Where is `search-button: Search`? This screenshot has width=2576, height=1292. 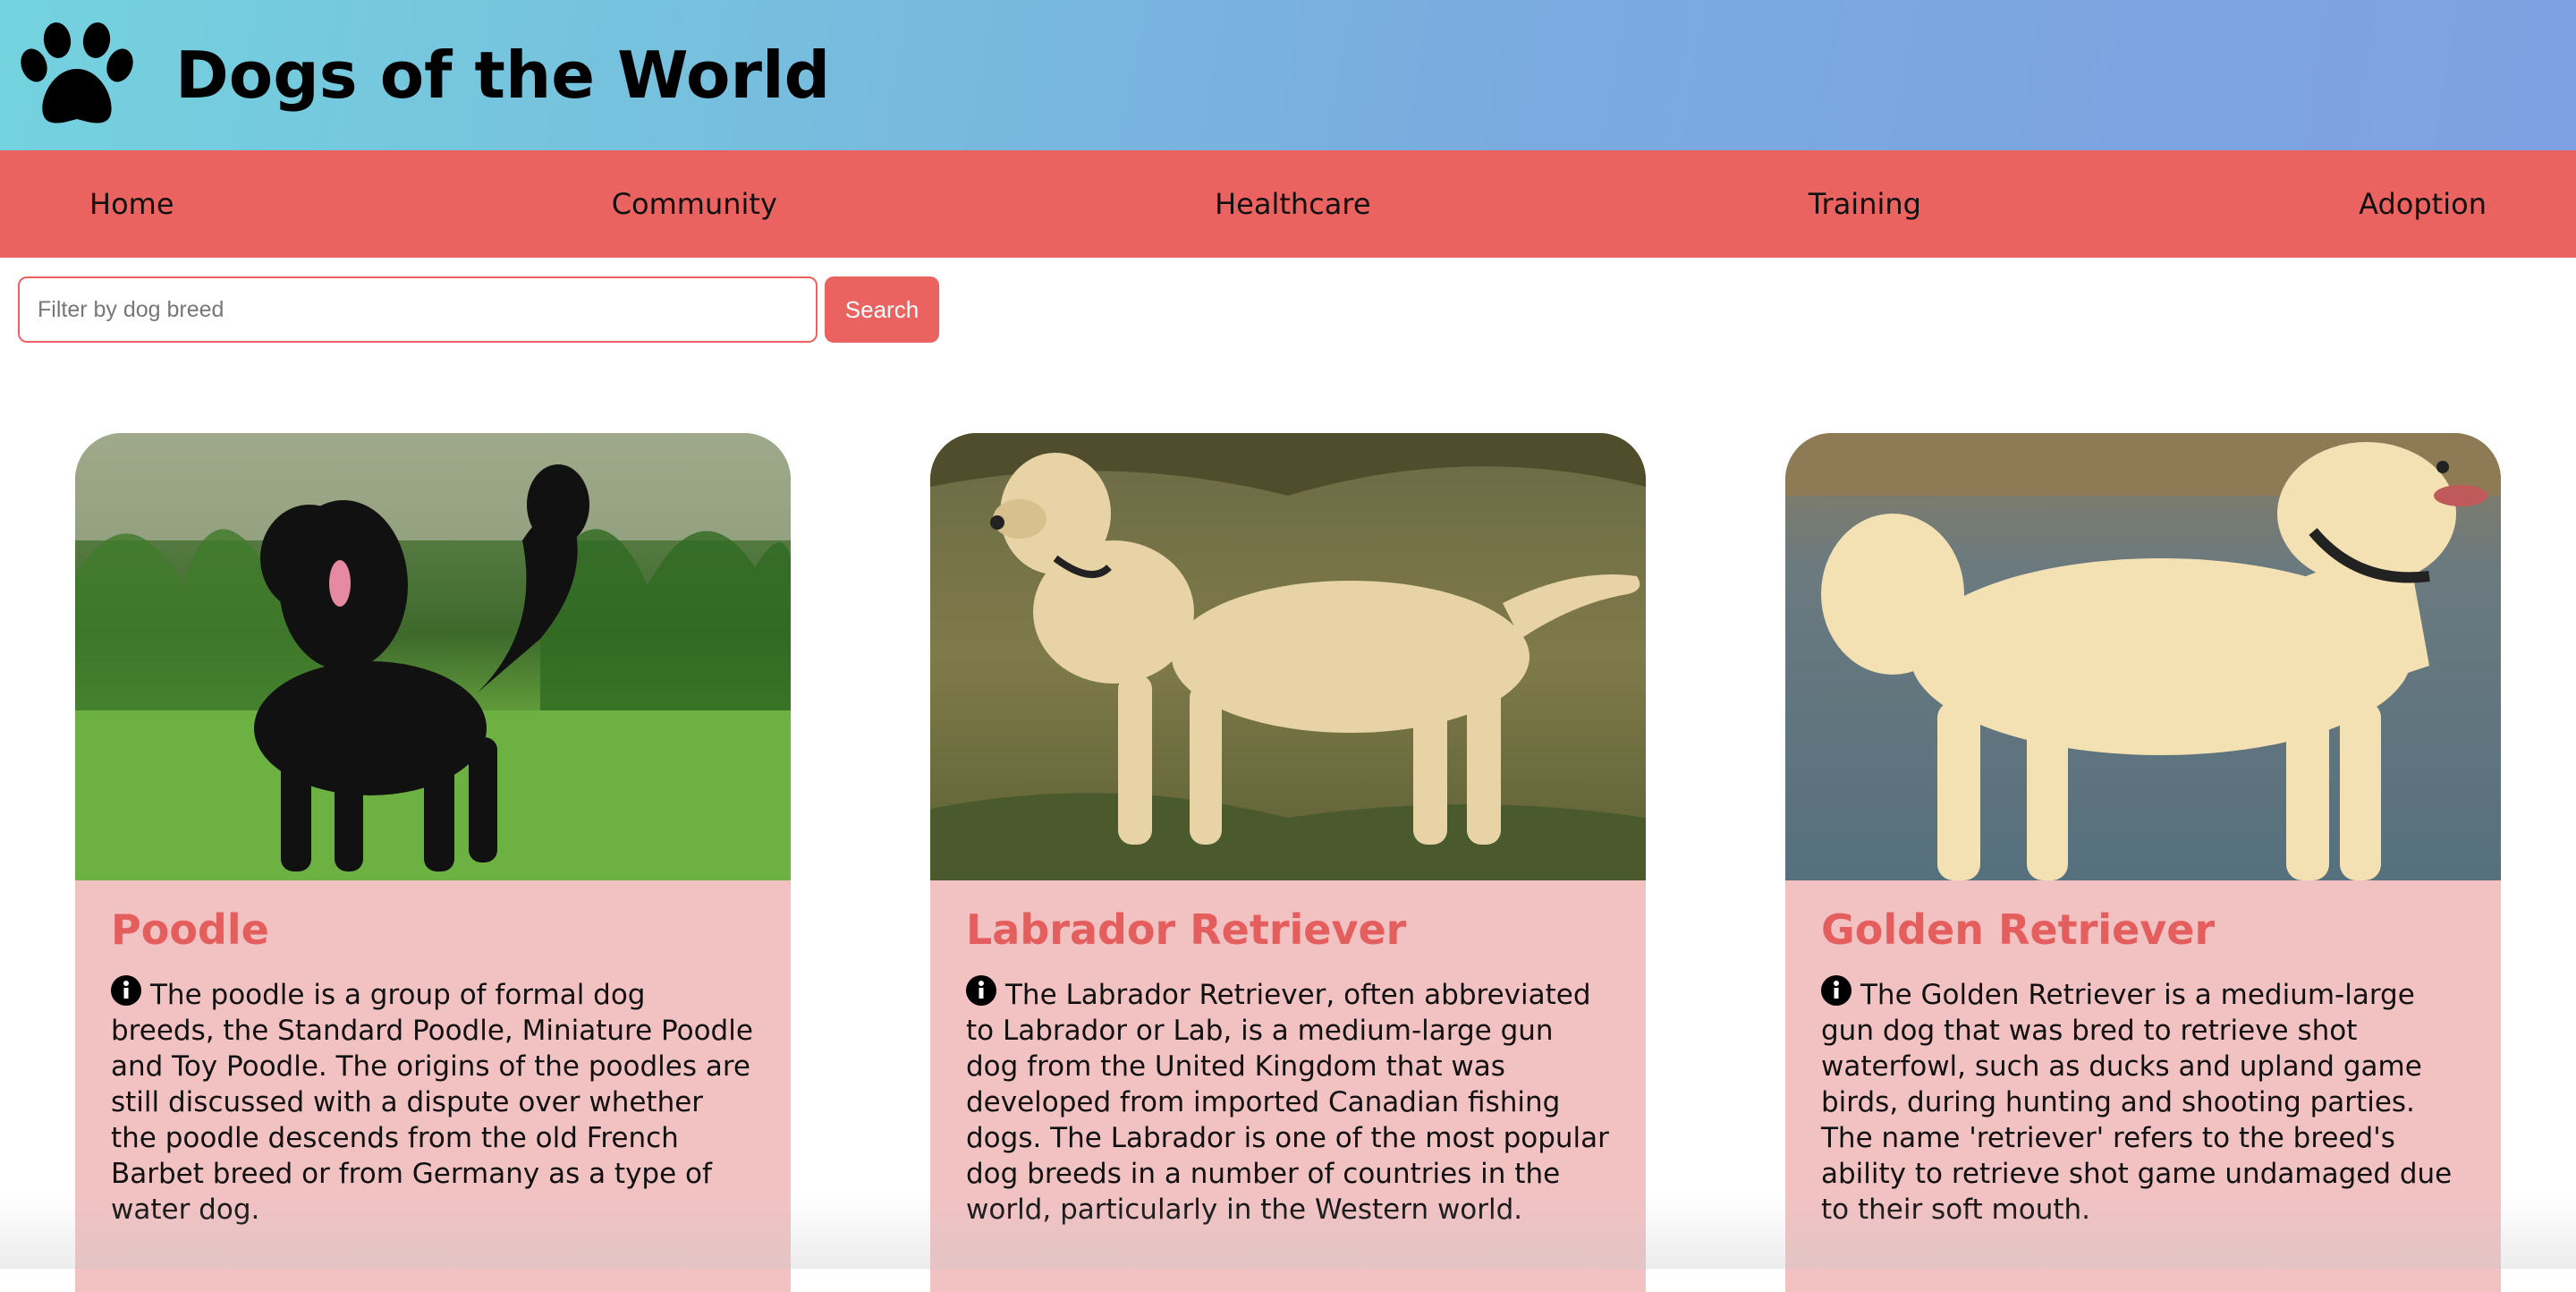
search-button: Search is located at coordinates (882, 309).